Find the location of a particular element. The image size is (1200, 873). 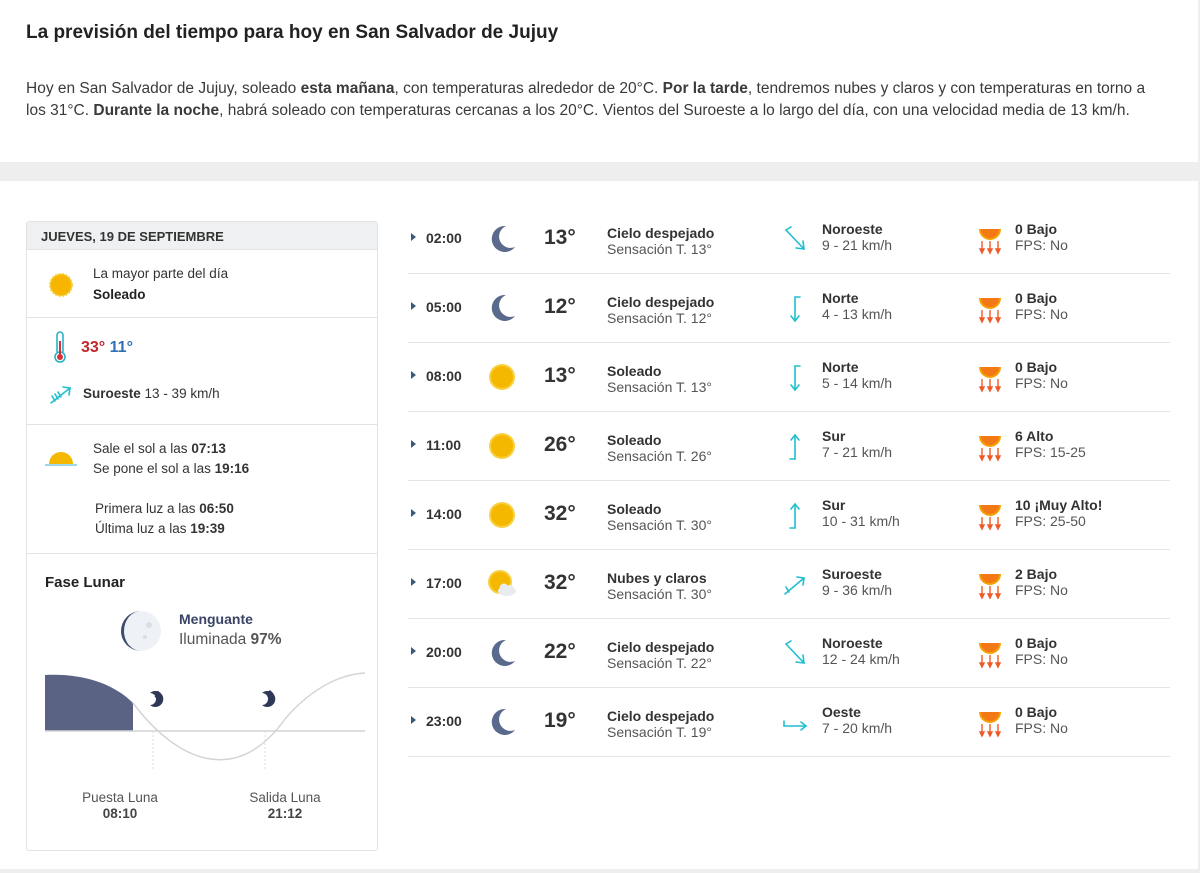

moon-title: Fase Lunar is located at coordinates (85, 582).